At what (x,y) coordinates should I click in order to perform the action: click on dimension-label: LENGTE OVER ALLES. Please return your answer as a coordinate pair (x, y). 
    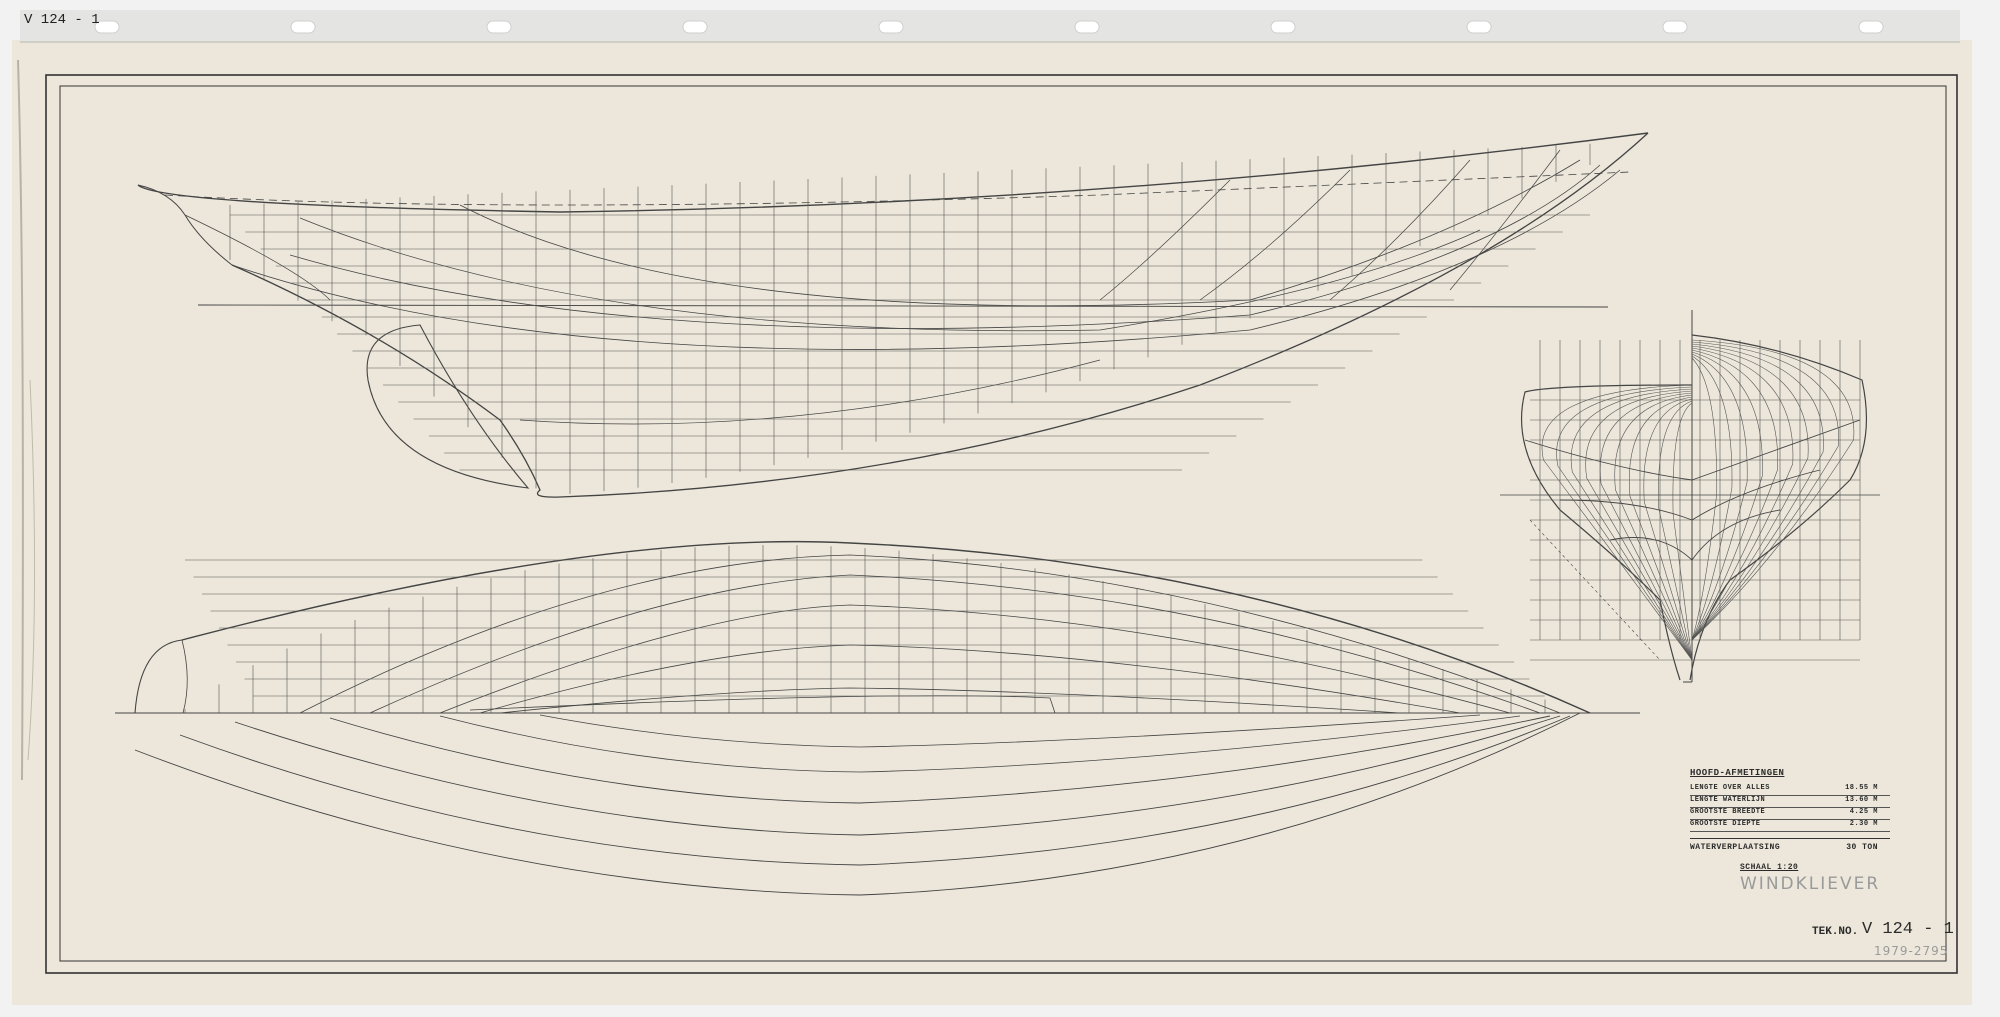
    Looking at the image, I should click on (1730, 788).